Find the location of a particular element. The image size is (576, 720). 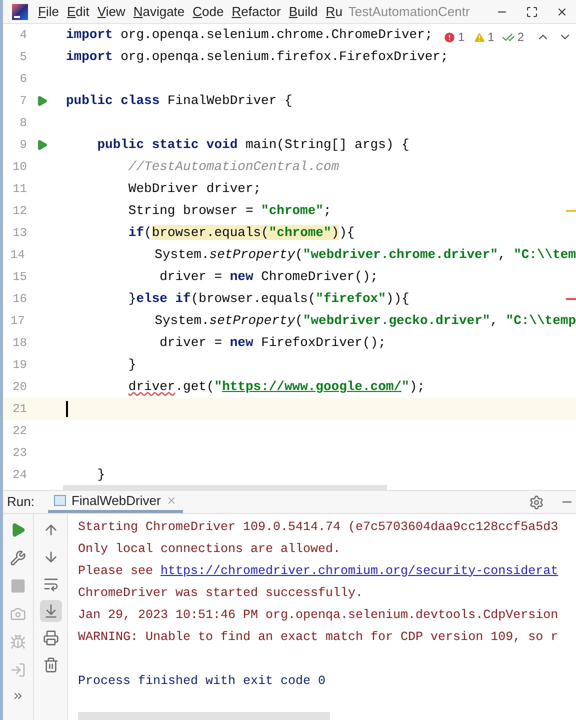

menu-item: Navigate is located at coordinates (159, 12).